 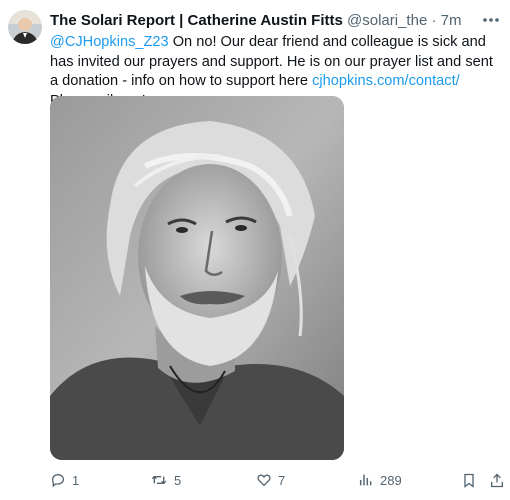 What do you see at coordinates (386, 81) in the screenshot?
I see `url-link: cjhopkins.com/contact/` at bounding box center [386, 81].